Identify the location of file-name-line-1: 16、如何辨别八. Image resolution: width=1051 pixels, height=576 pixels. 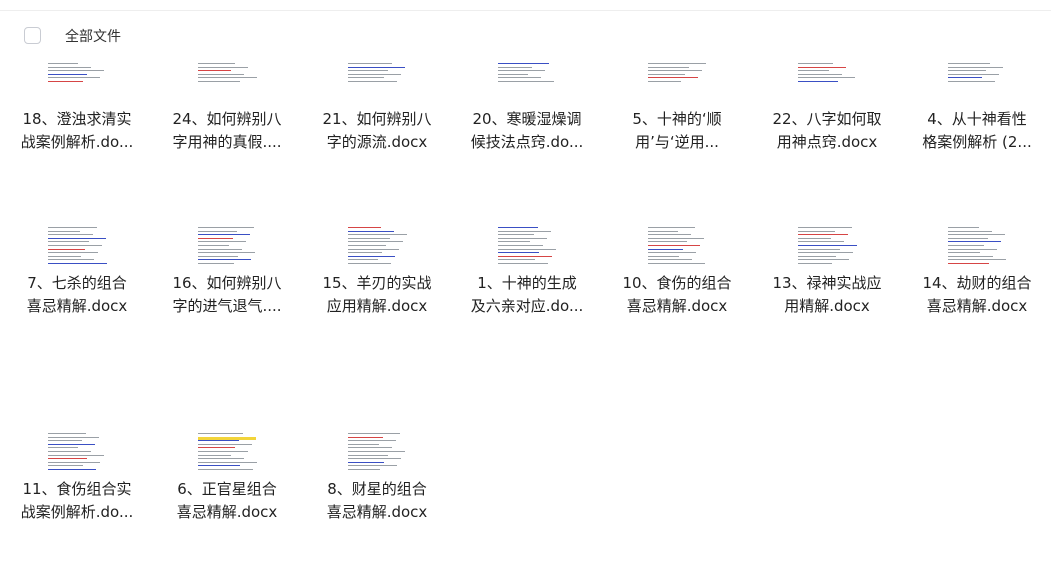
(227, 283).